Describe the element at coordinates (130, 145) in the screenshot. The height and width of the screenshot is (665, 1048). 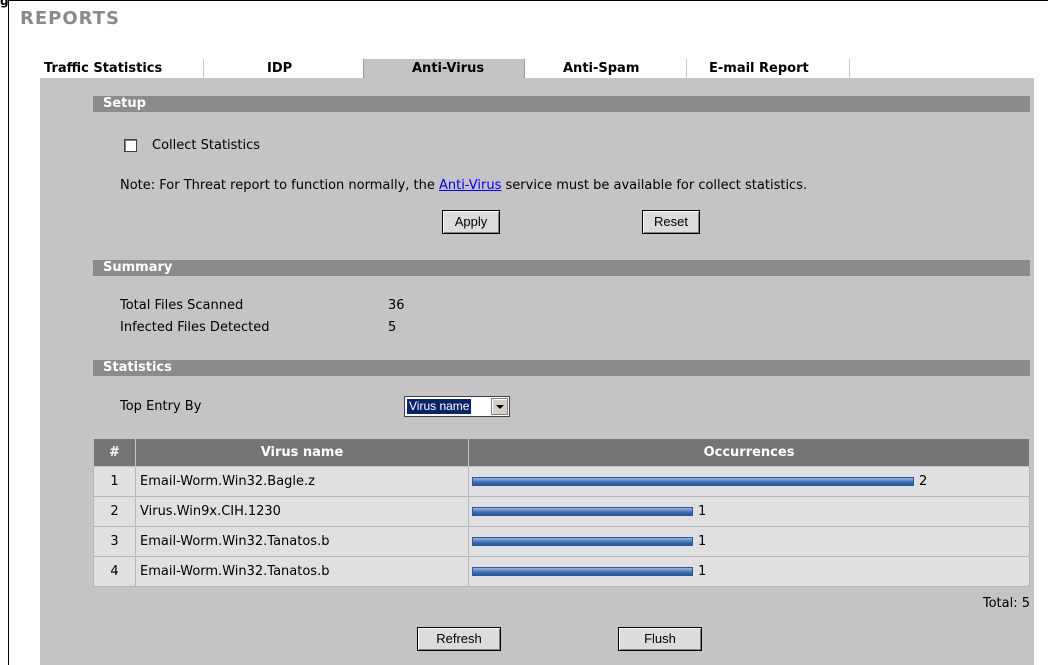
I see `collect-statistics-checkbox` at that location.